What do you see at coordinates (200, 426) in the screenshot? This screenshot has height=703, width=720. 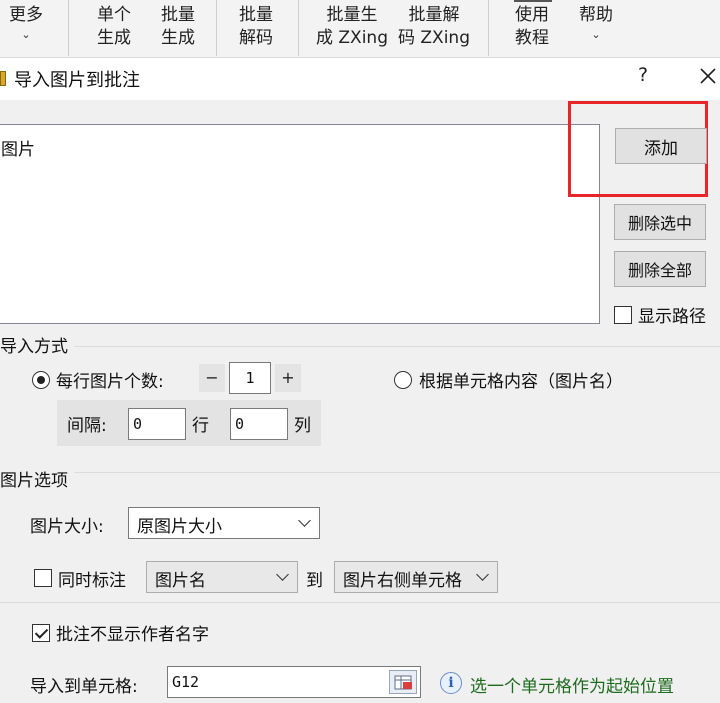 I see `row-unit-label: 行` at bounding box center [200, 426].